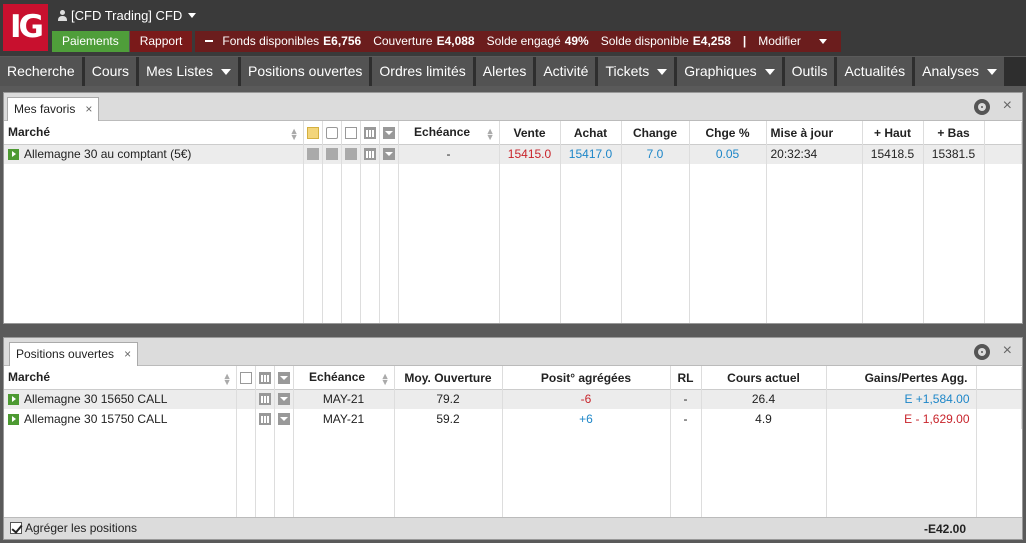  What do you see at coordinates (893, 133) in the screenshot?
I see `col-high: + Haut` at bounding box center [893, 133].